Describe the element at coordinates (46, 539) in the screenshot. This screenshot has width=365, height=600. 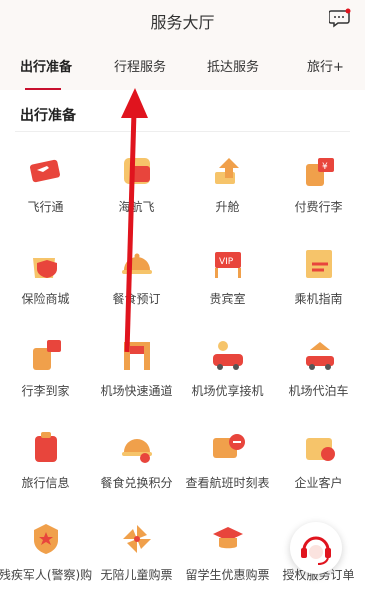
I see `military-badge-icon` at that location.